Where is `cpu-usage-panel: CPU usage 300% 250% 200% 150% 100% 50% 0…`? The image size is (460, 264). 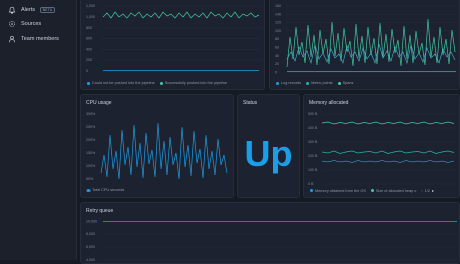 cpu-usage-panel: CPU usage 300% 250% 200% 150% 100% 50% 0… is located at coordinates (157, 146).